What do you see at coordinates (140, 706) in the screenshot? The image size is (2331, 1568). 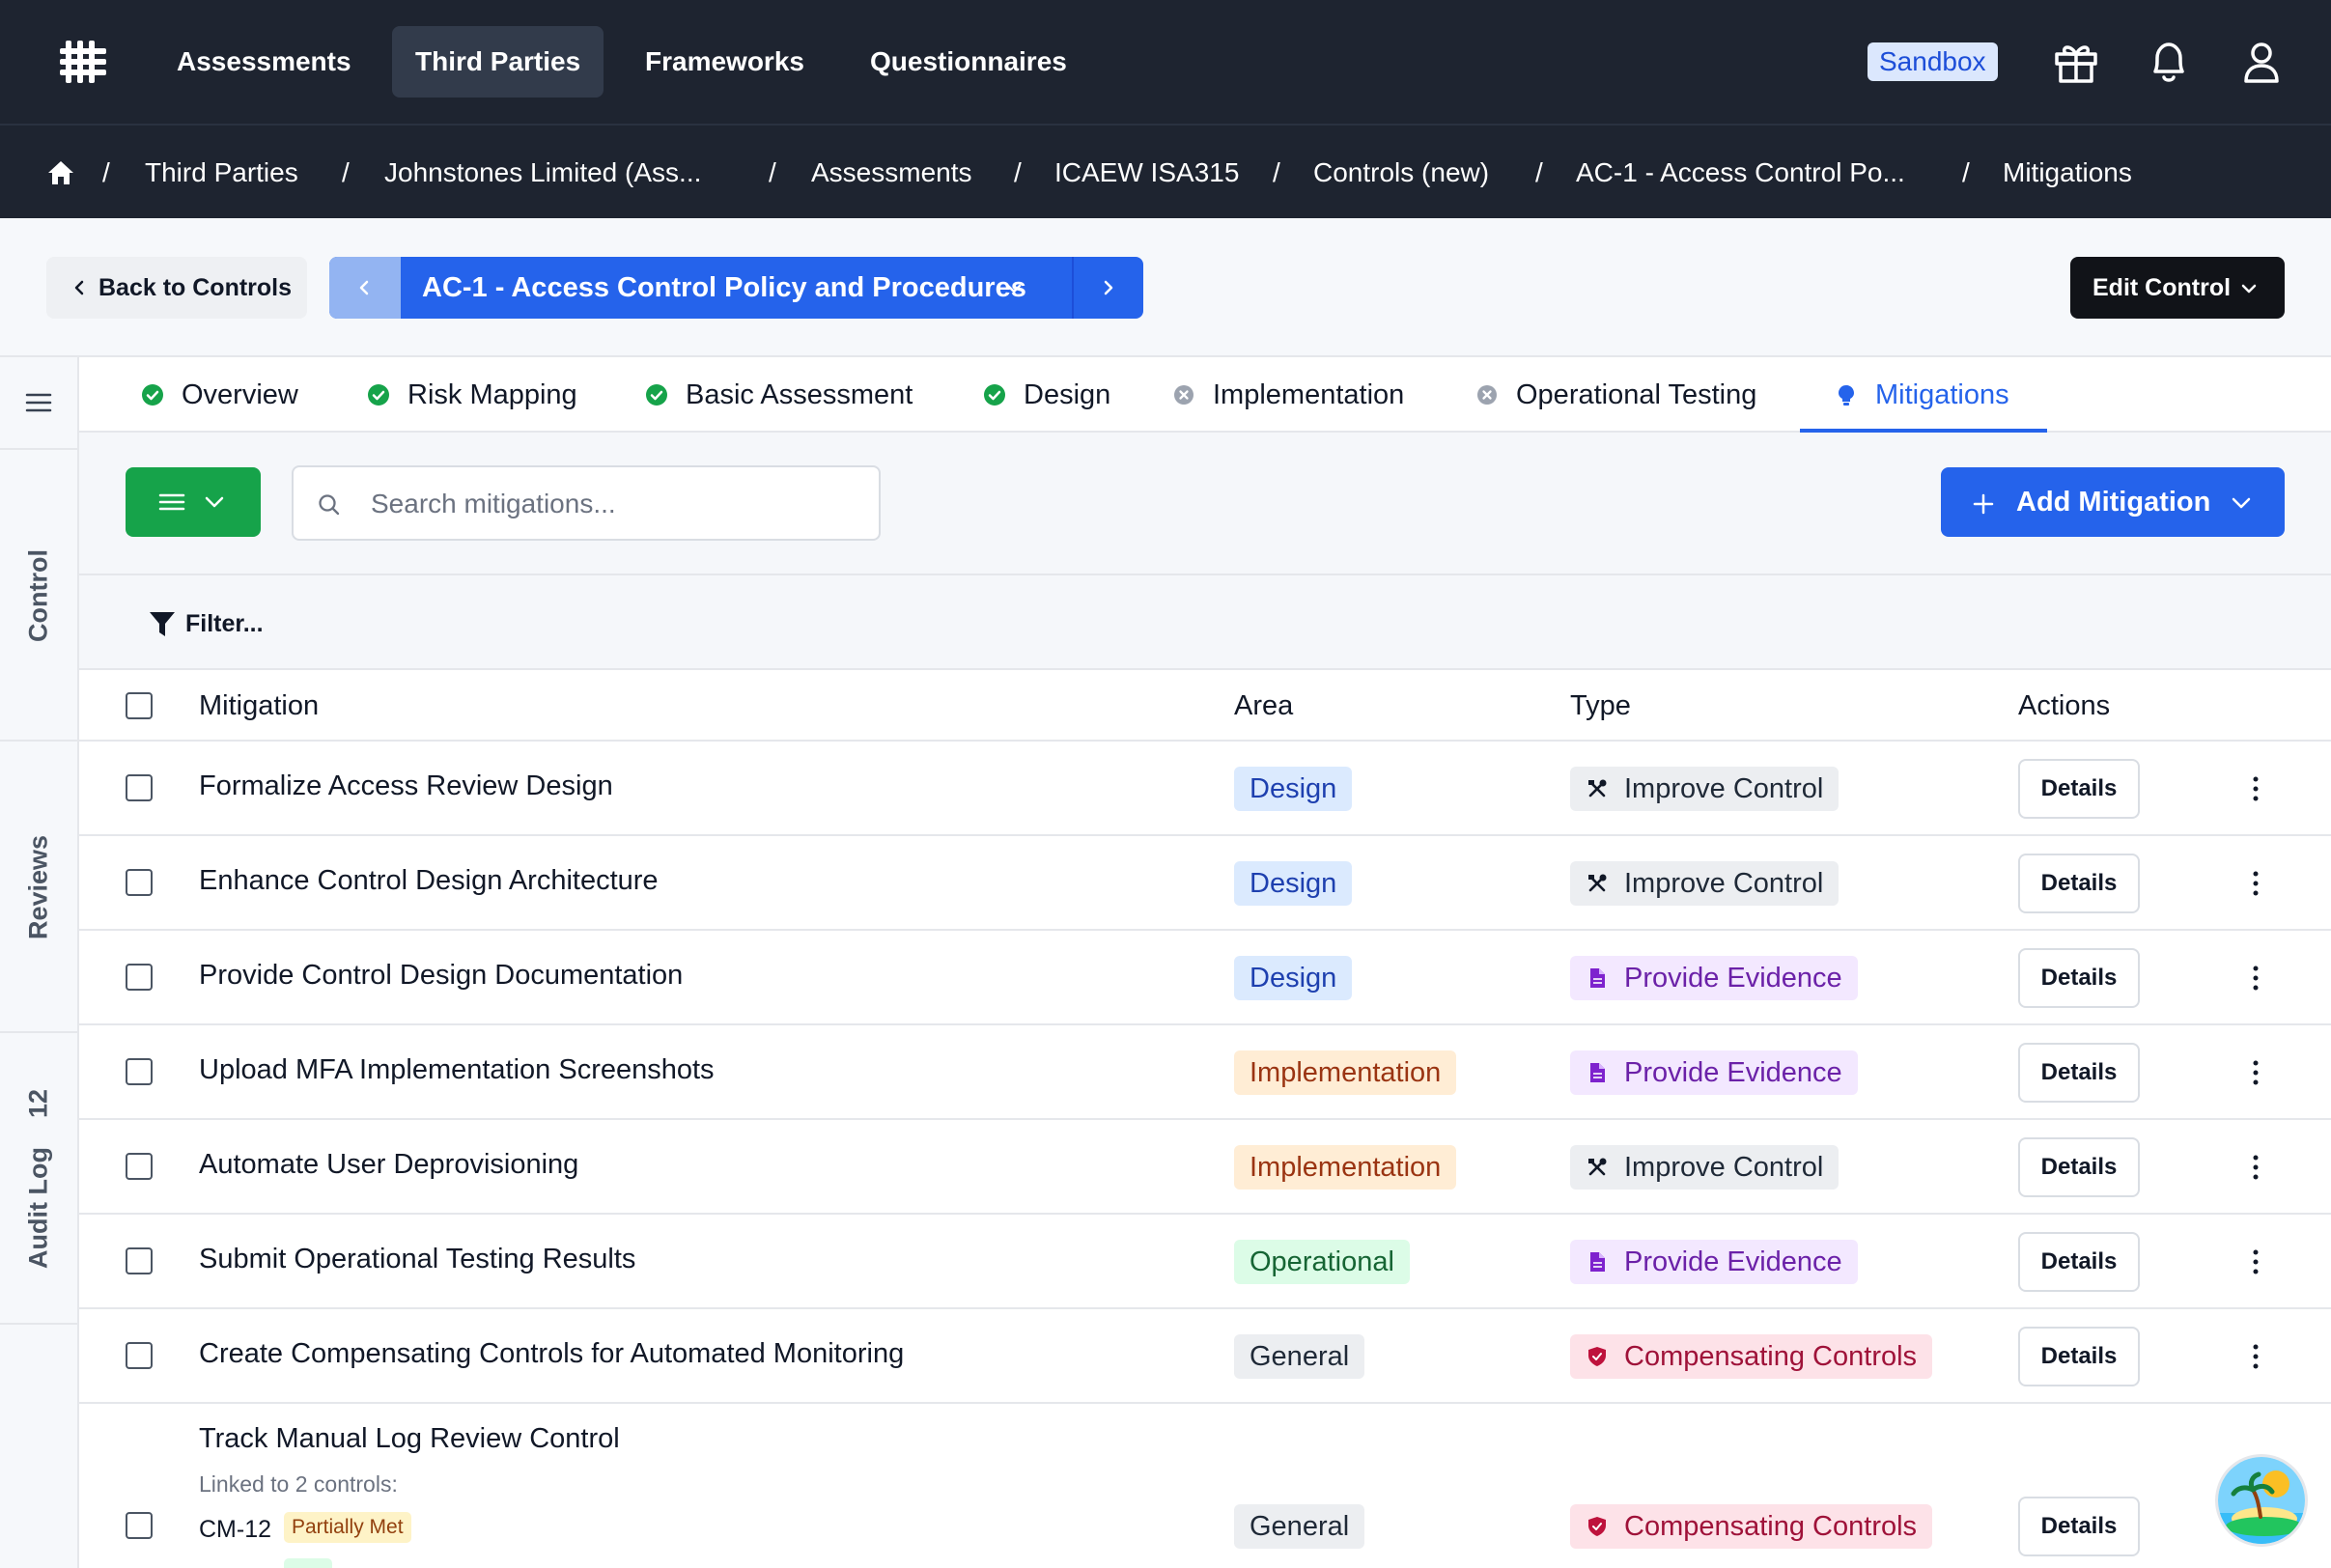 I see `select-all-checkbox` at bounding box center [140, 706].